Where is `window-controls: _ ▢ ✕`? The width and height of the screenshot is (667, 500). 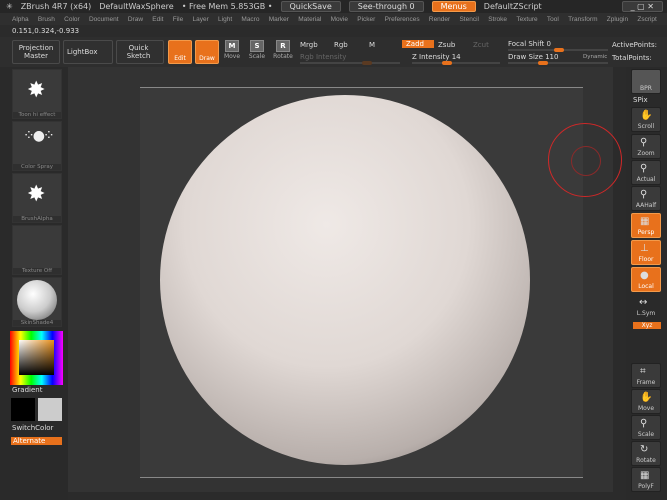
window-controls: _ ▢ ✕ is located at coordinates (642, 6).